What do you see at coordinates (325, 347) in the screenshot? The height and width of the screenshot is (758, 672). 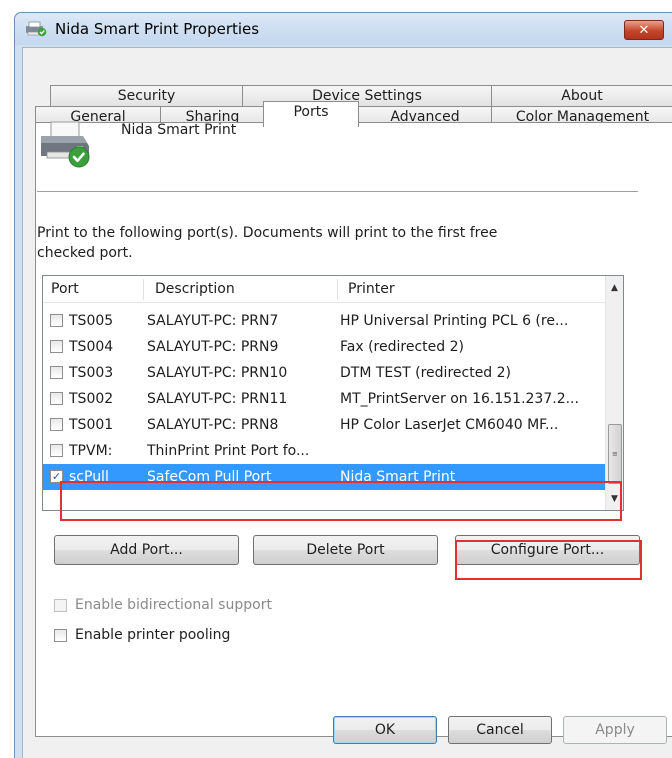 I see `port-row: TS004 SALAYUT-PC: PRN9 Fax (redirected 2)` at bounding box center [325, 347].